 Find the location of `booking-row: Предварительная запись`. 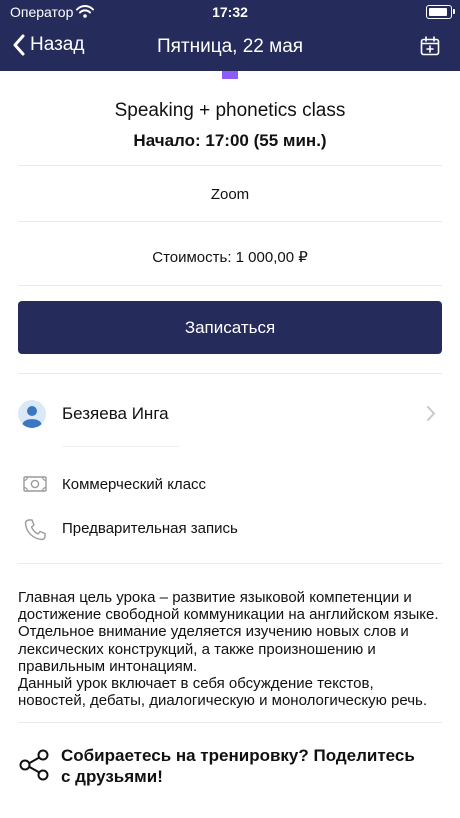

booking-row: Предварительная запись is located at coordinates (230, 529).